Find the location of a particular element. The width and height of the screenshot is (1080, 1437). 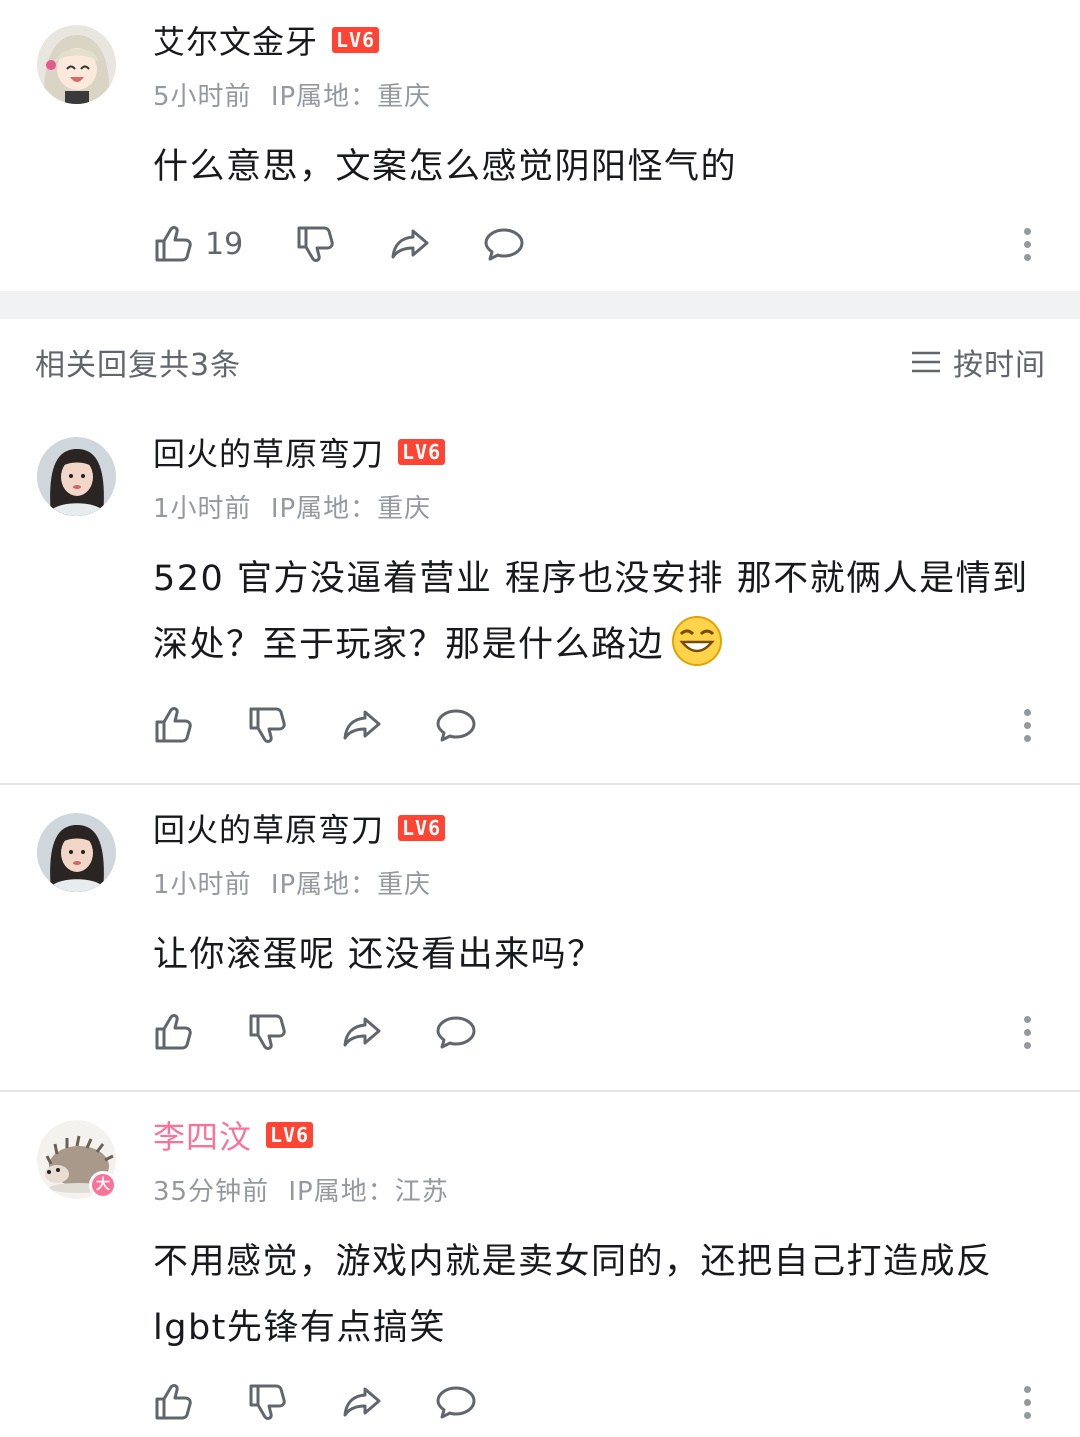

comment-time: 35分钟前 is located at coordinates (211, 1192).